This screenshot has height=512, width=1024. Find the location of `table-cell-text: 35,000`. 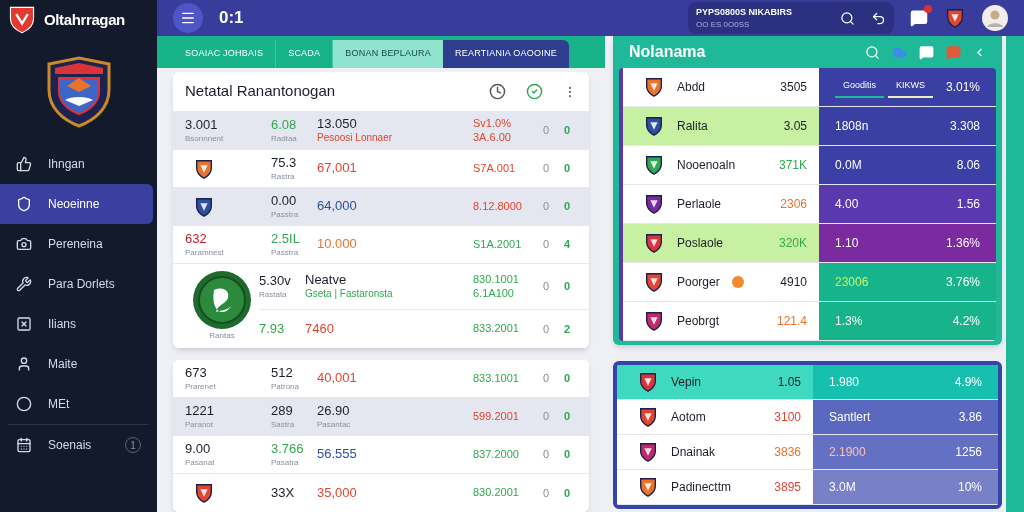

table-cell-text: 35,000 is located at coordinates (337, 493).